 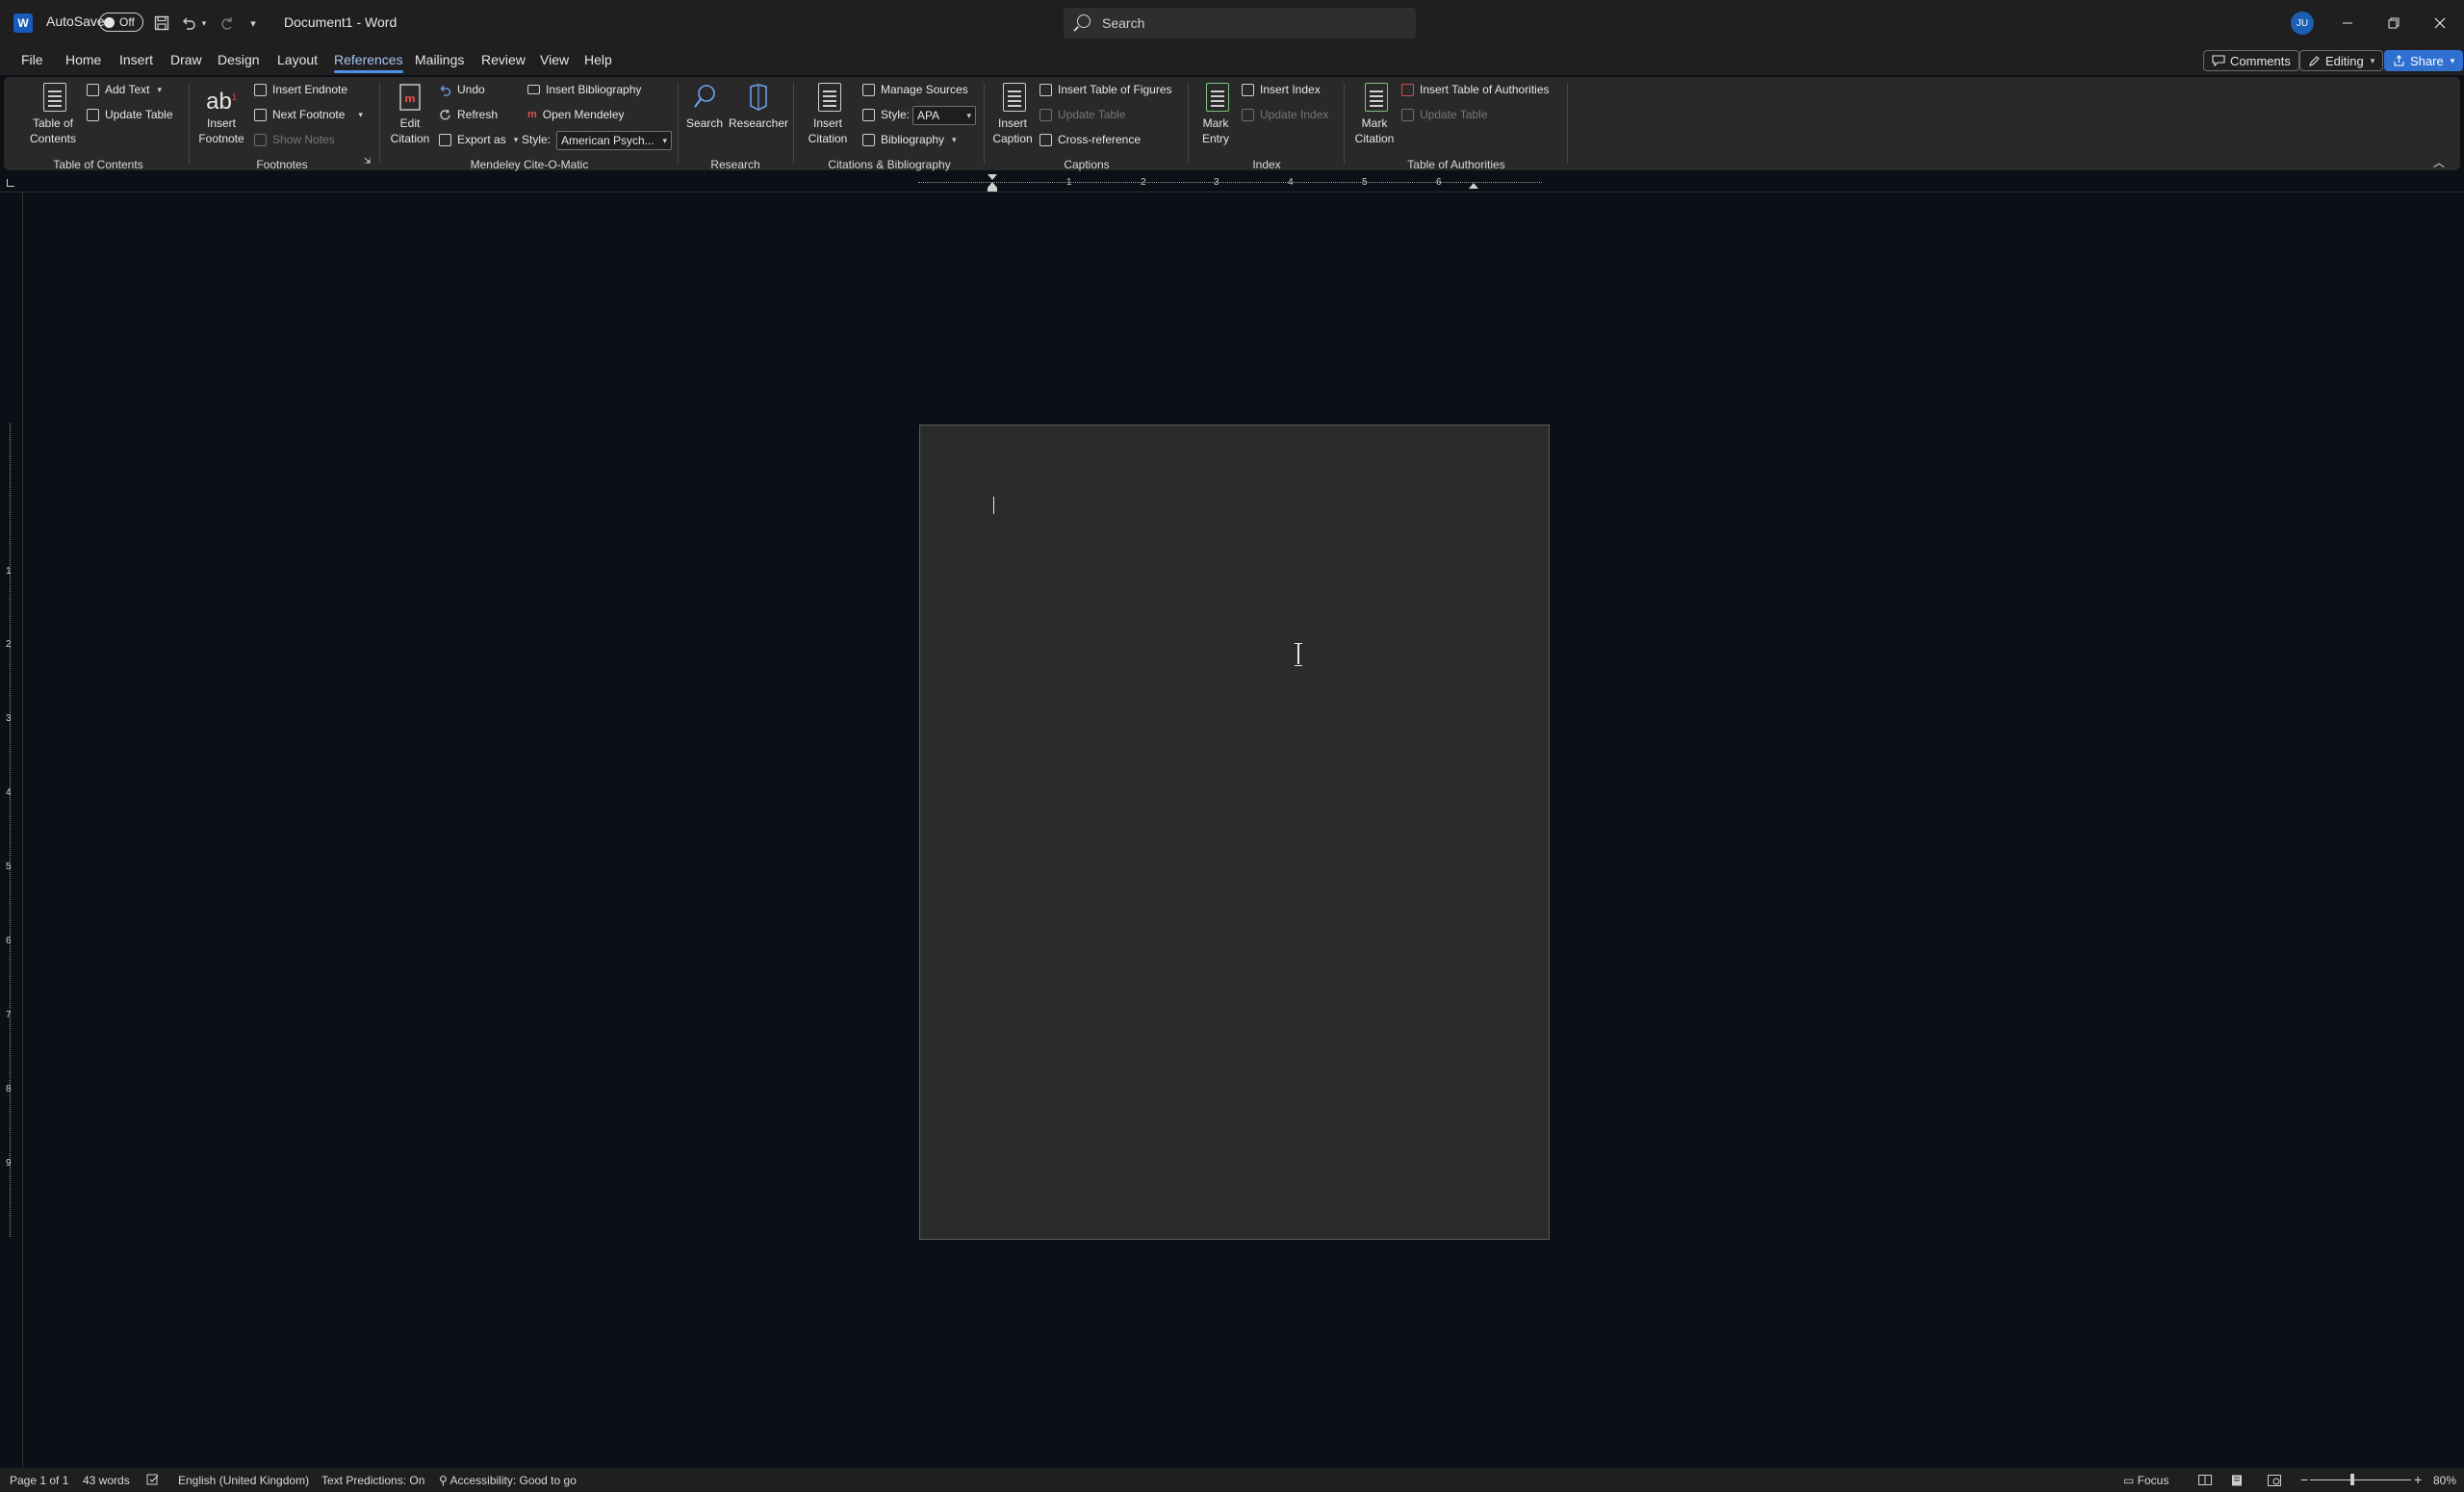 I want to click on customize-qat-icon: ▾, so click(x=253, y=23).